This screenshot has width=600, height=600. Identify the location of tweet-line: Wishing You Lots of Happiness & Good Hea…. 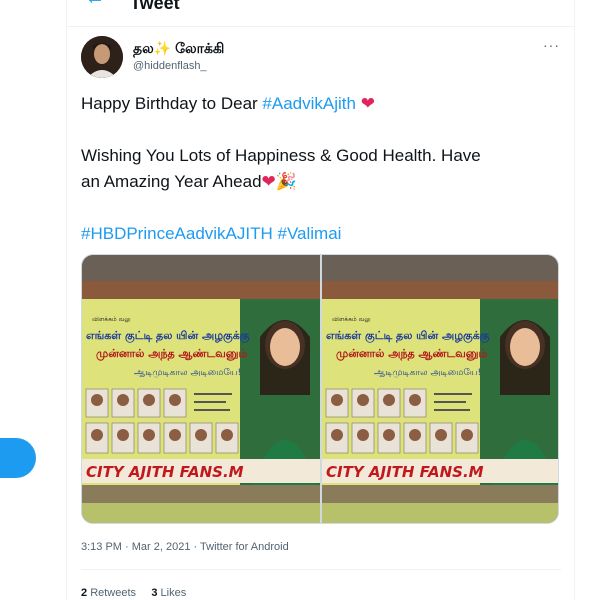
(321, 156).